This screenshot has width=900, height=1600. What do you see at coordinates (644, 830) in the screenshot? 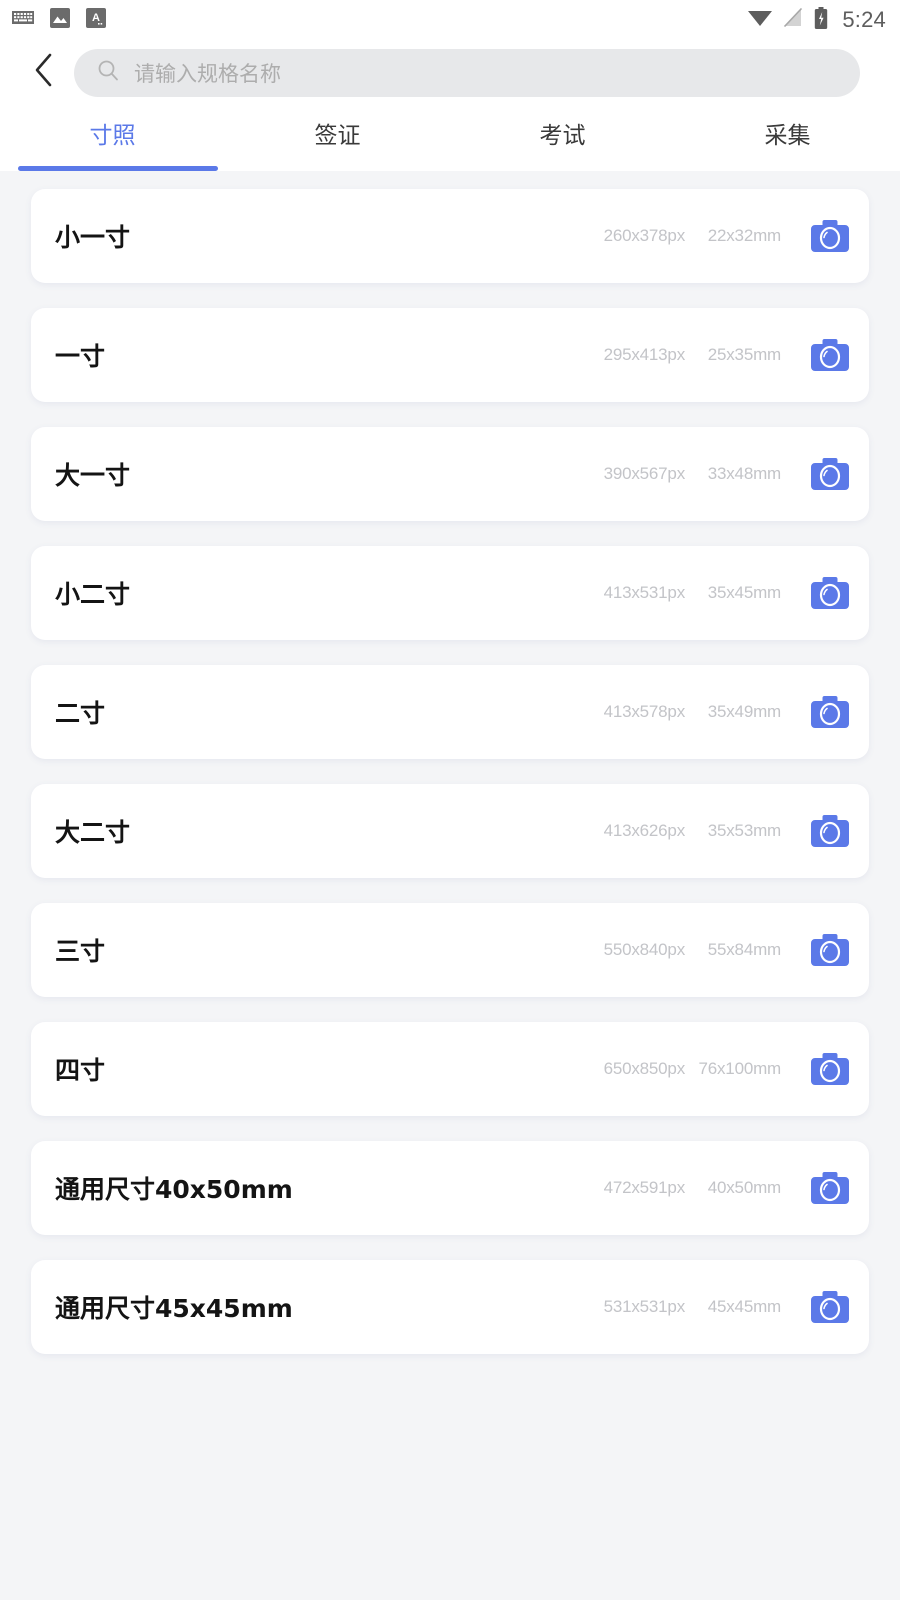
I see `spec-pixel-size: 413x626px` at bounding box center [644, 830].